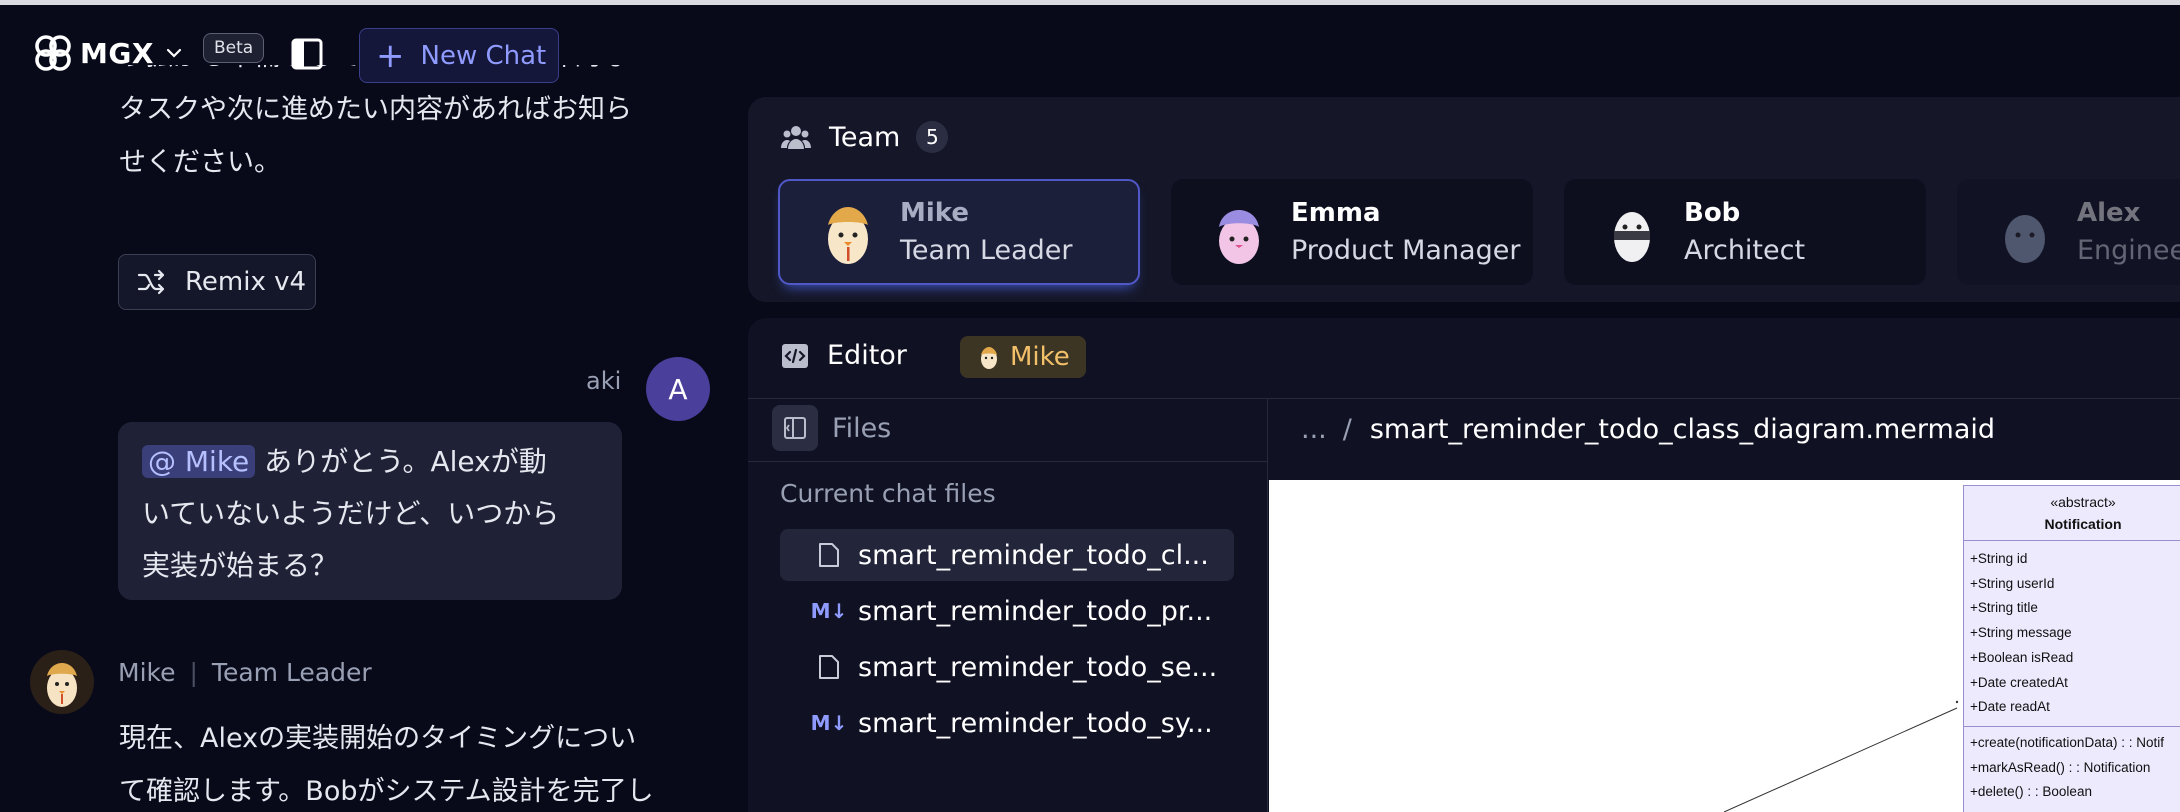  Describe the element at coordinates (1008, 461) in the screenshot. I see `divider` at that location.